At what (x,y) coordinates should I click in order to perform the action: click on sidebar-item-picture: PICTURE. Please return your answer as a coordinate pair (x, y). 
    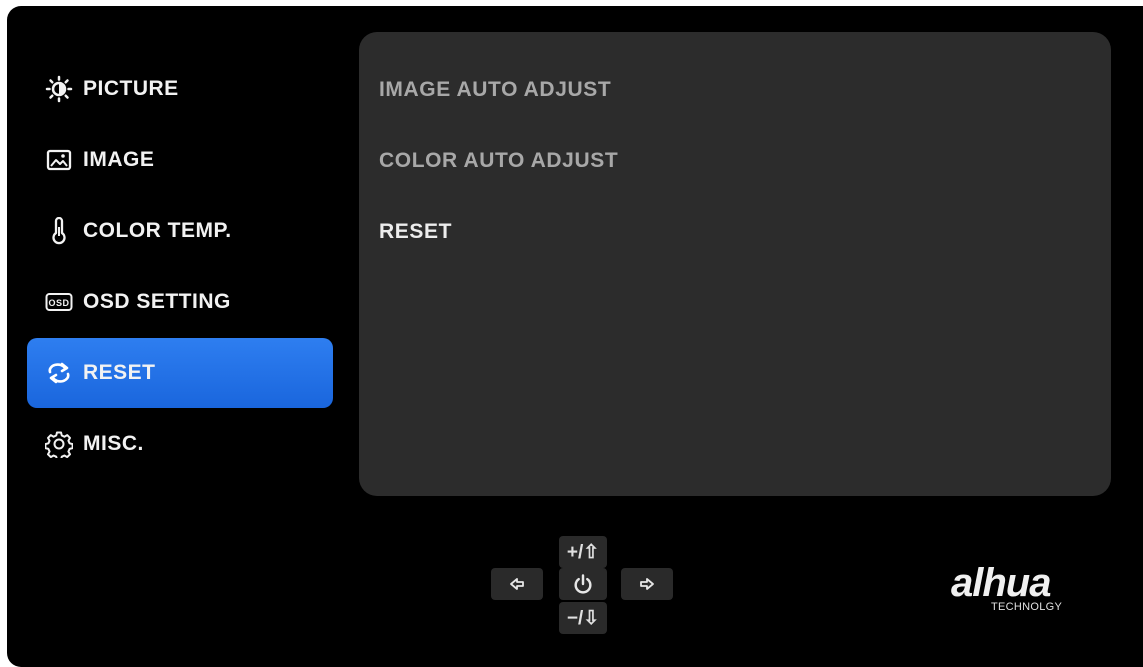
    Looking at the image, I should click on (180, 89).